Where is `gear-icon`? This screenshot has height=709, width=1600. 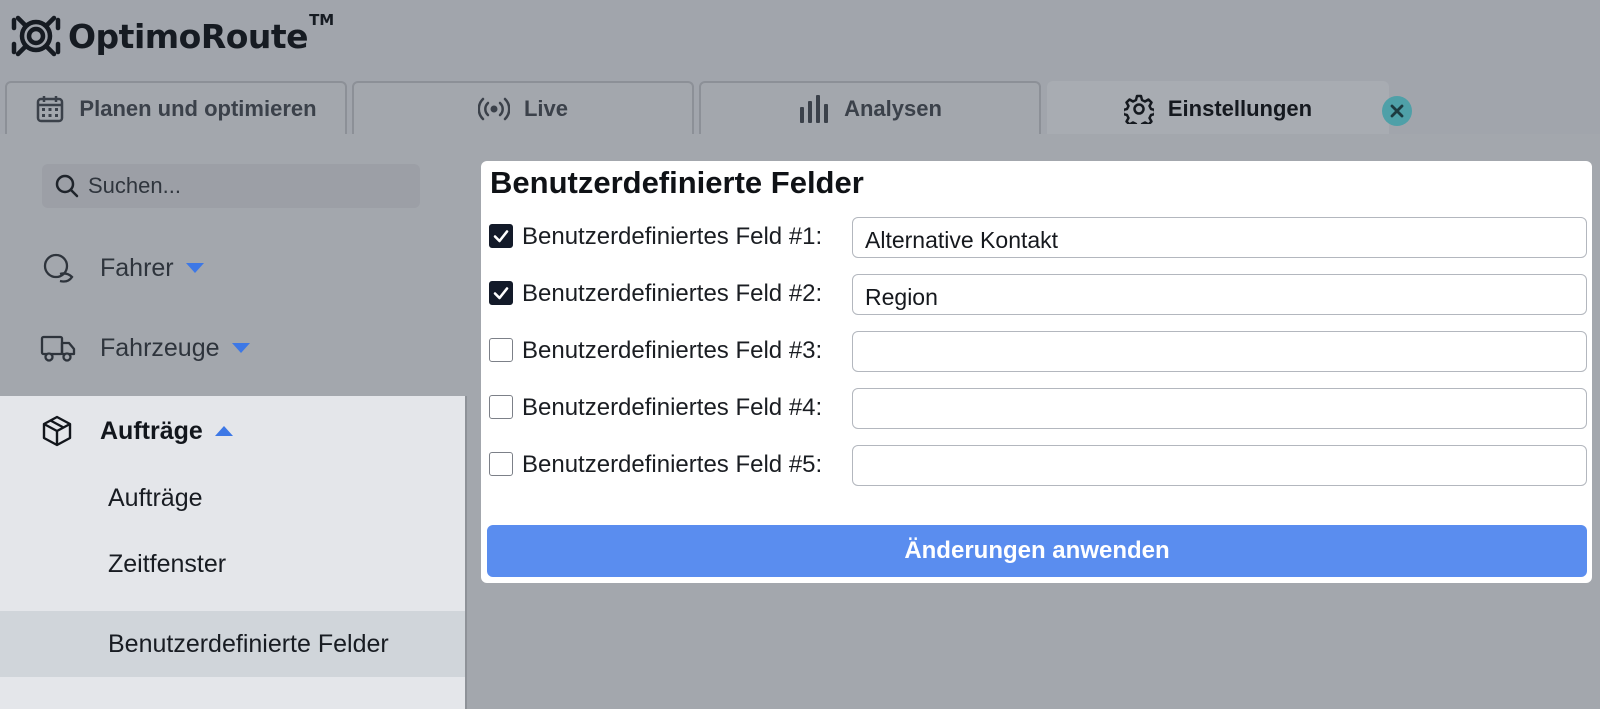
gear-icon is located at coordinates (1138, 109).